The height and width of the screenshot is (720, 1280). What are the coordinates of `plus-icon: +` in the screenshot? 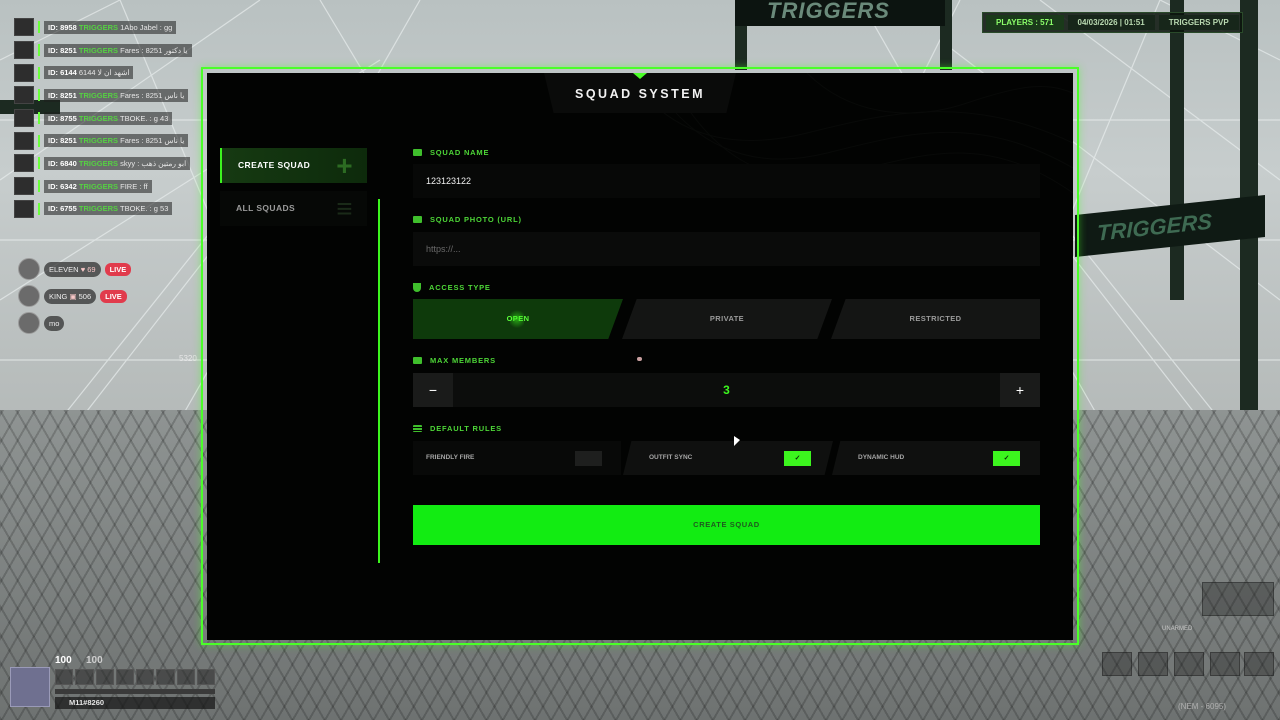 It's located at (344, 165).